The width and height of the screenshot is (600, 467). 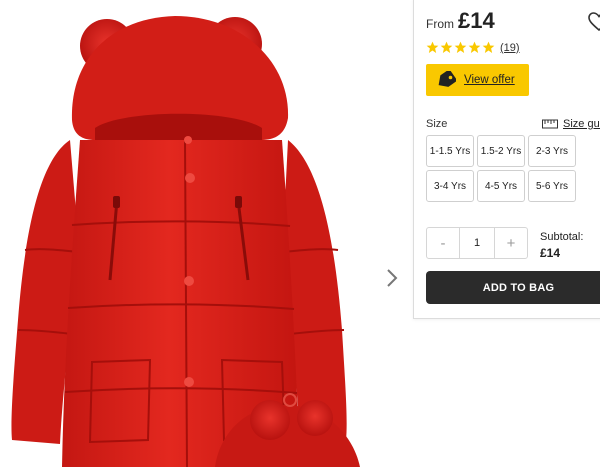 I want to click on price-tag-icon, so click(x=447, y=79).